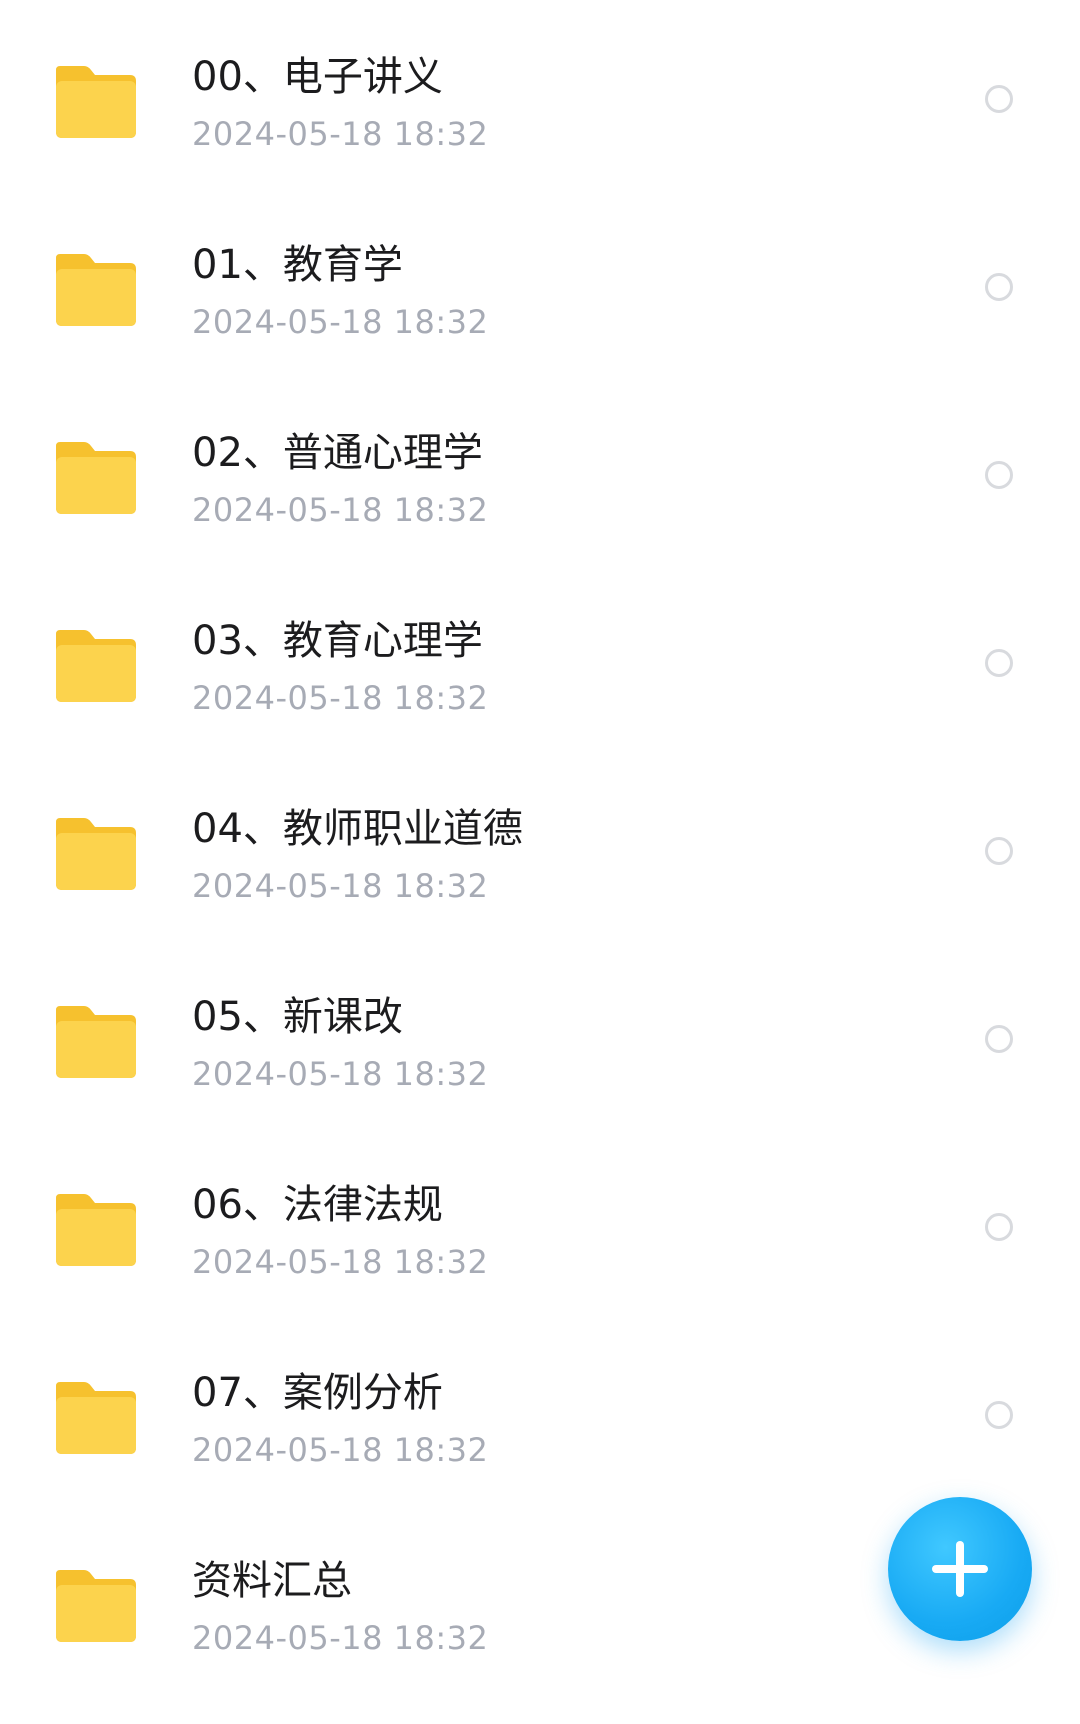 Image resolution: width=1080 pixels, height=1724 pixels. Describe the element at coordinates (540, 1034) in the screenshot. I see `list-item: 05、新课改 2024-05-18 18:32` at that location.